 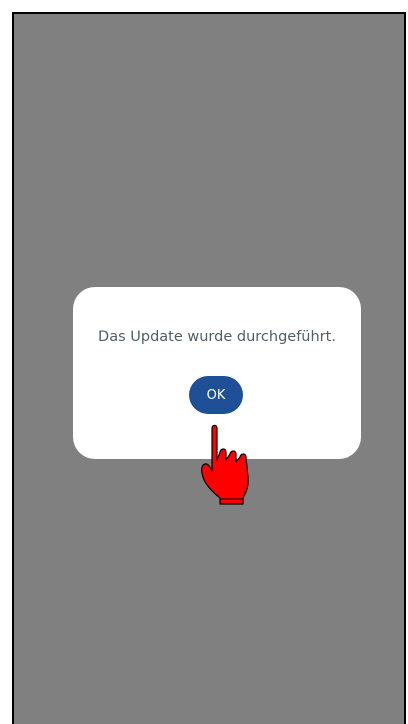 What do you see at coordinates (225, 464) in the screenshot?
I see `pointing-hand-icon` at bounding box center [225, 464].